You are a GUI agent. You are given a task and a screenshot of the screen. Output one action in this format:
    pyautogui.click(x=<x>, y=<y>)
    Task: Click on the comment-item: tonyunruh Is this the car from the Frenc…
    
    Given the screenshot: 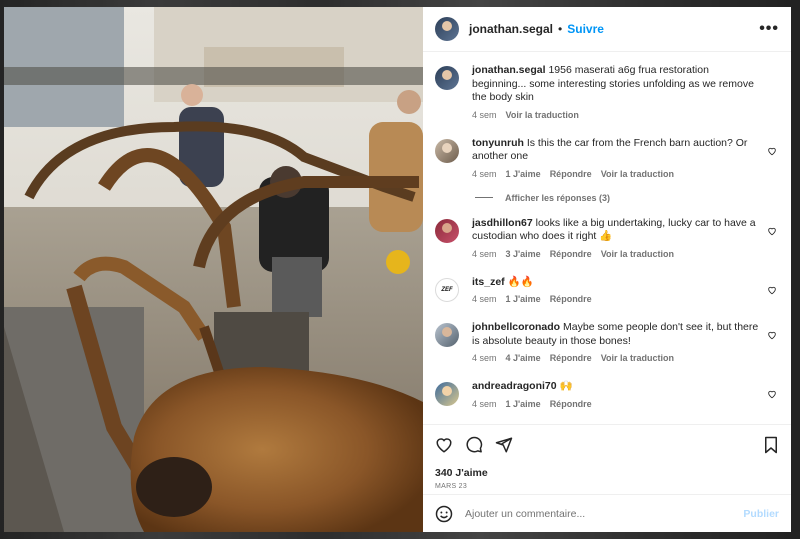 What is the action you would take?
    pyautogui.click(x=607, y=158)
    